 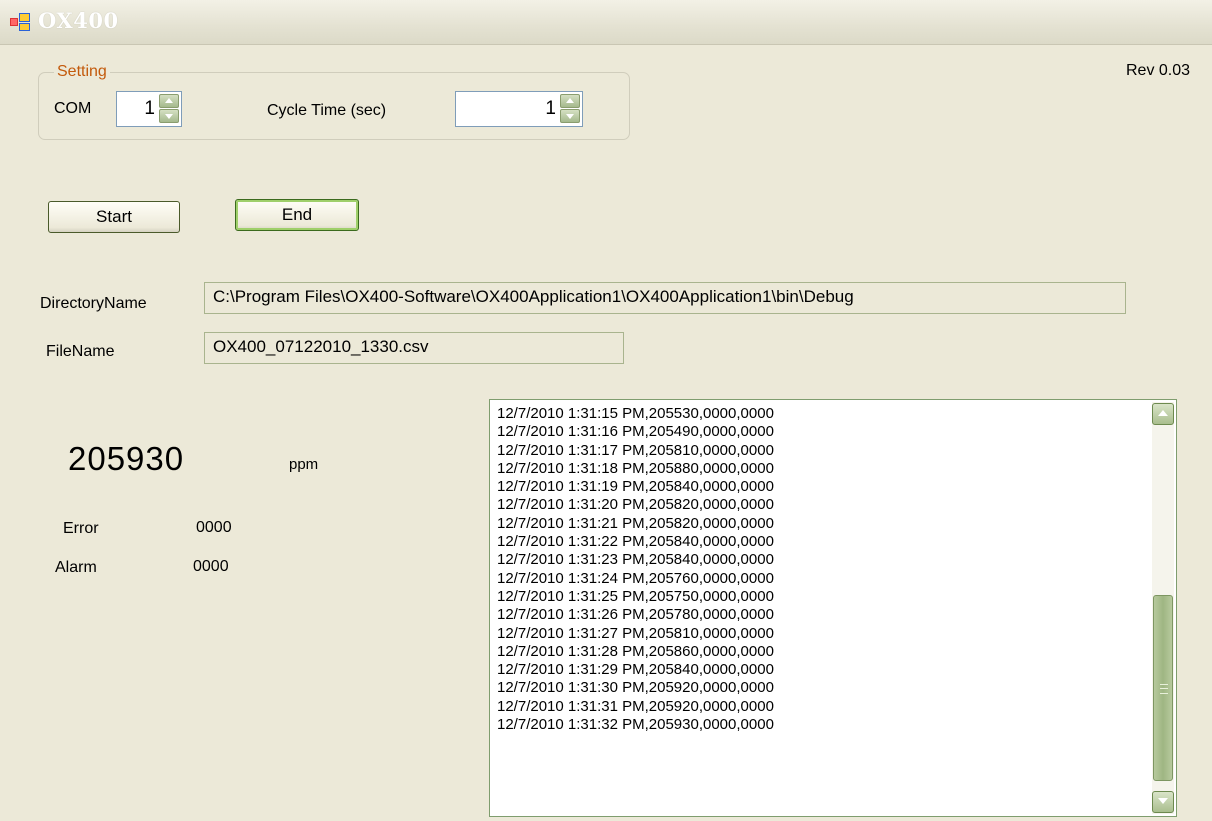 I want to click on log-line: 12/7/2010 1:31:25 PM,205750,0000,0000, so click(x=635, y=597).